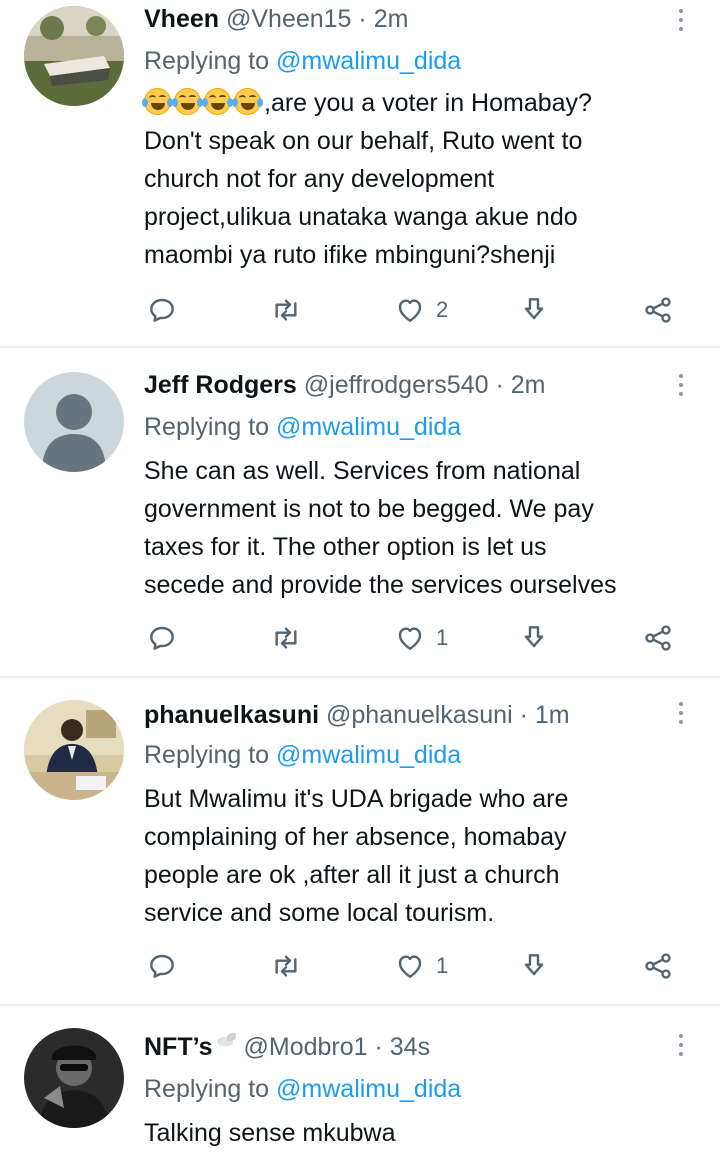 The height and width of the screenshot is (1164, 720). I want to click on photo-avatar-outdoor, so click(74, 56).